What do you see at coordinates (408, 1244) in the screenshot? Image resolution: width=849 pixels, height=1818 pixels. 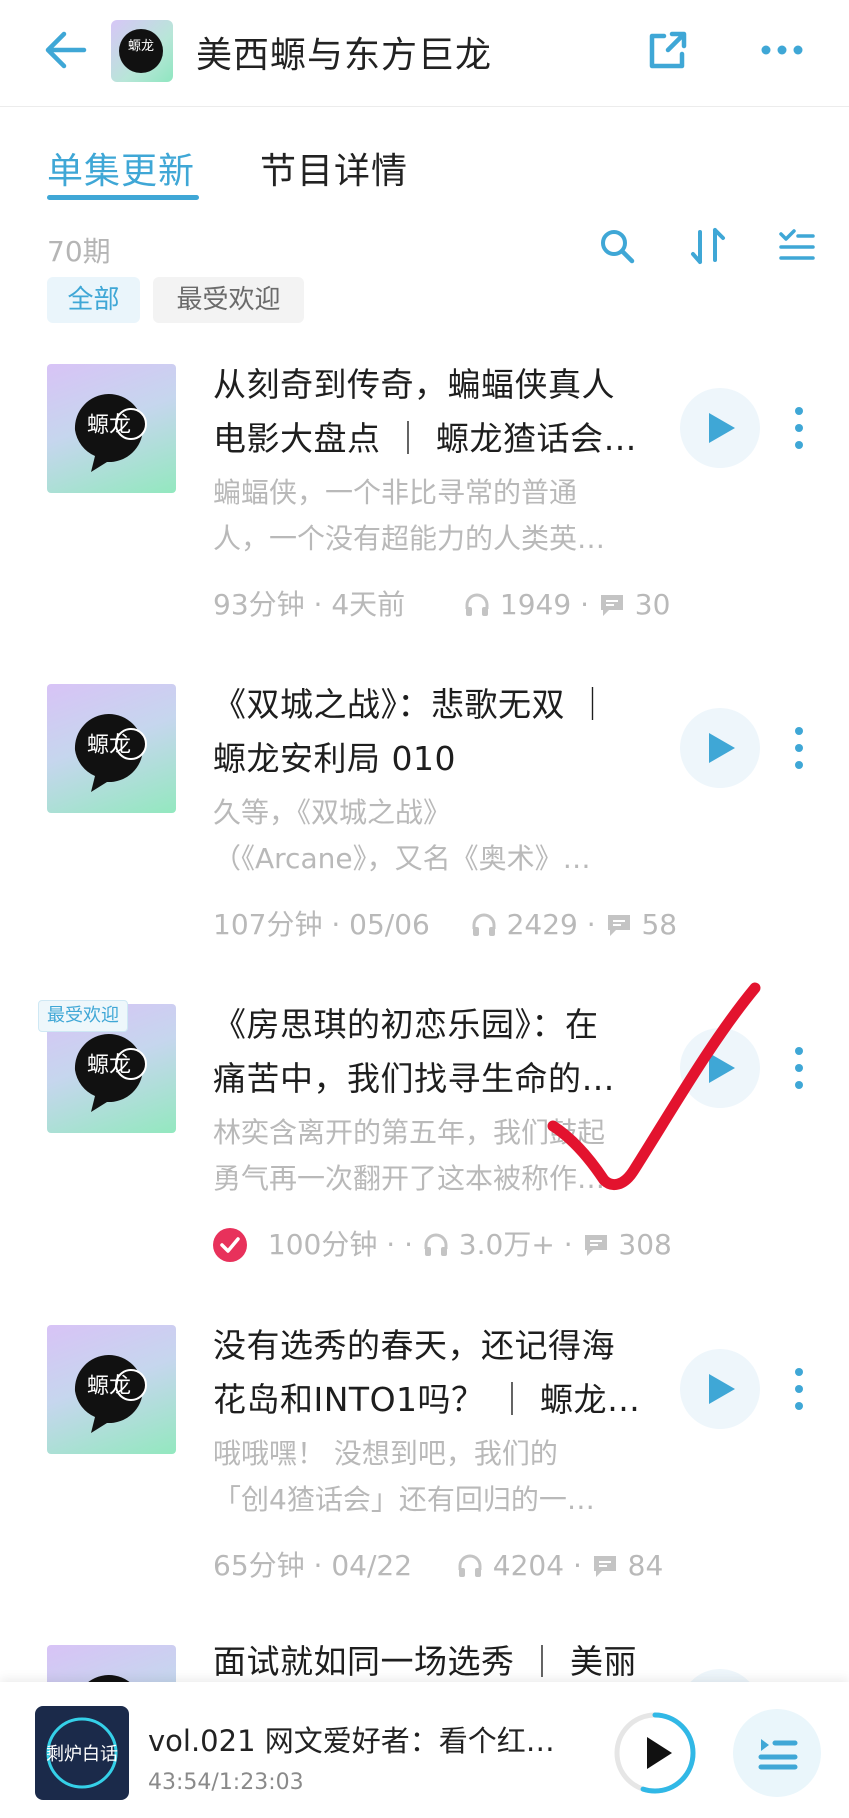 I see `publish-date: ·` at bounding box center [408, 1244].